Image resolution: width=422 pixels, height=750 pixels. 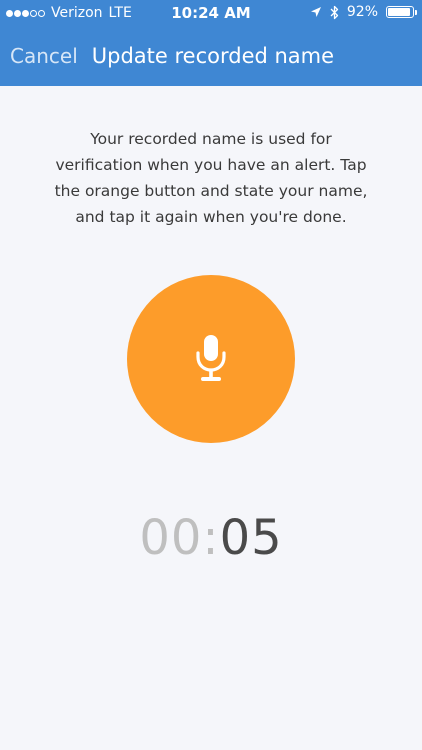 What do you see at coordinates (211, 14) in the screenshot?
I see `status-bar: Verizon LTE 10:24 AM 92%` at bounding box center [211, 14].